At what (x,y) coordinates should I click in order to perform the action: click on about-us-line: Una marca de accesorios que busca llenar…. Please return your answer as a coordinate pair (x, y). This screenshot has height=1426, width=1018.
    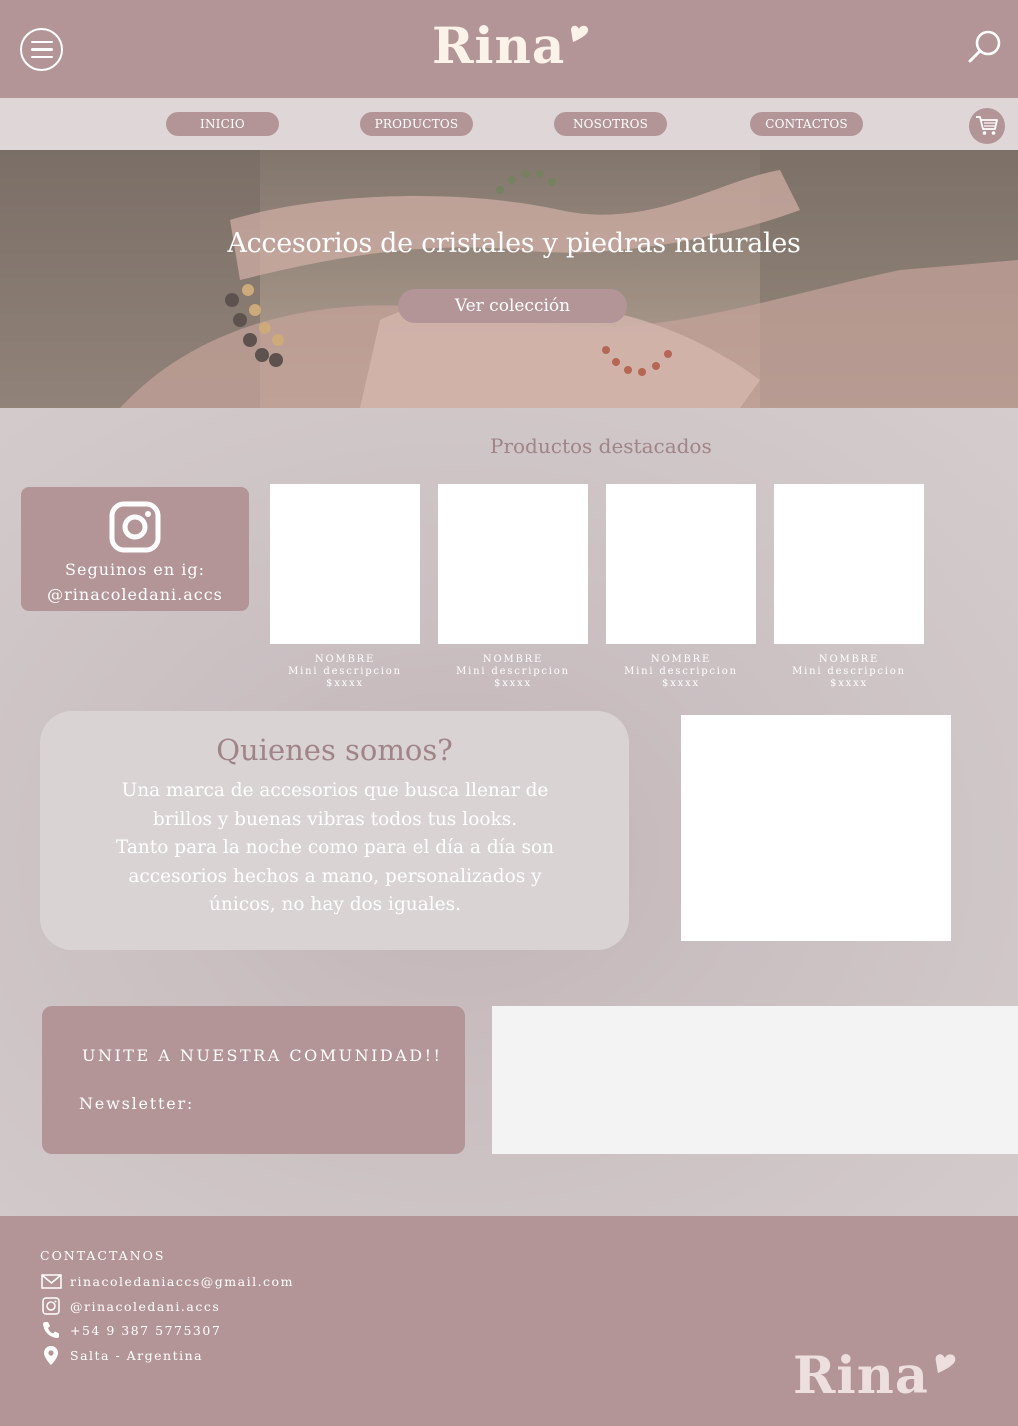
    Looking at the image, I should click on (335, 790).